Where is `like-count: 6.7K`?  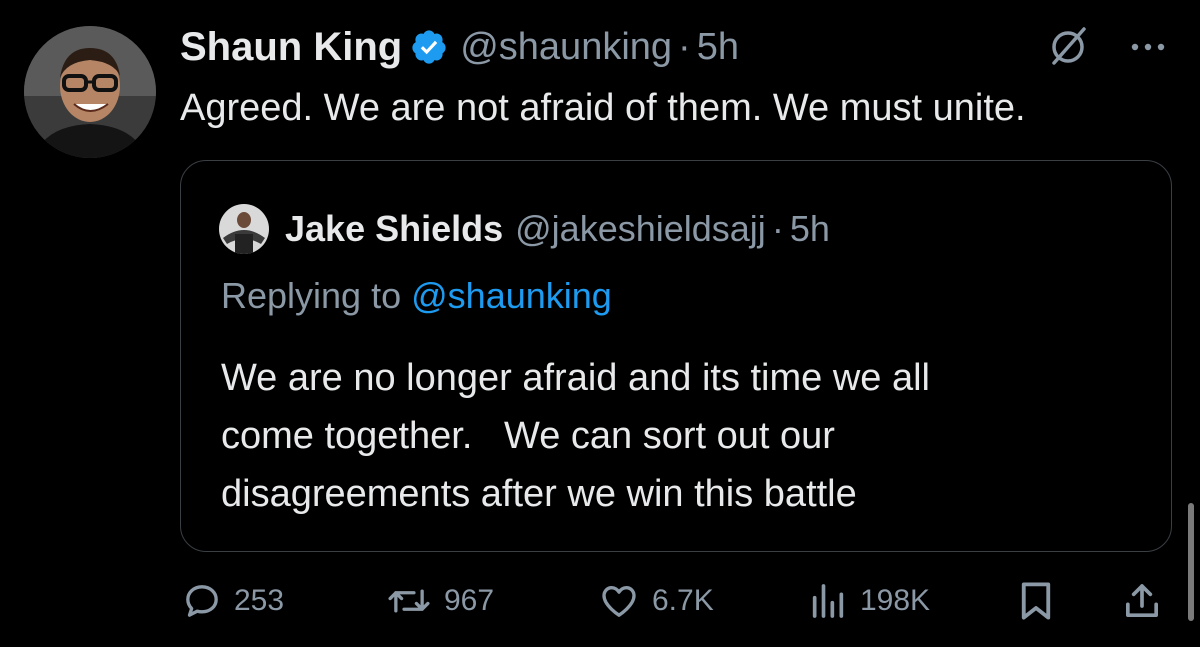 like-count: 6.7K is located at coordinates (683, 600).